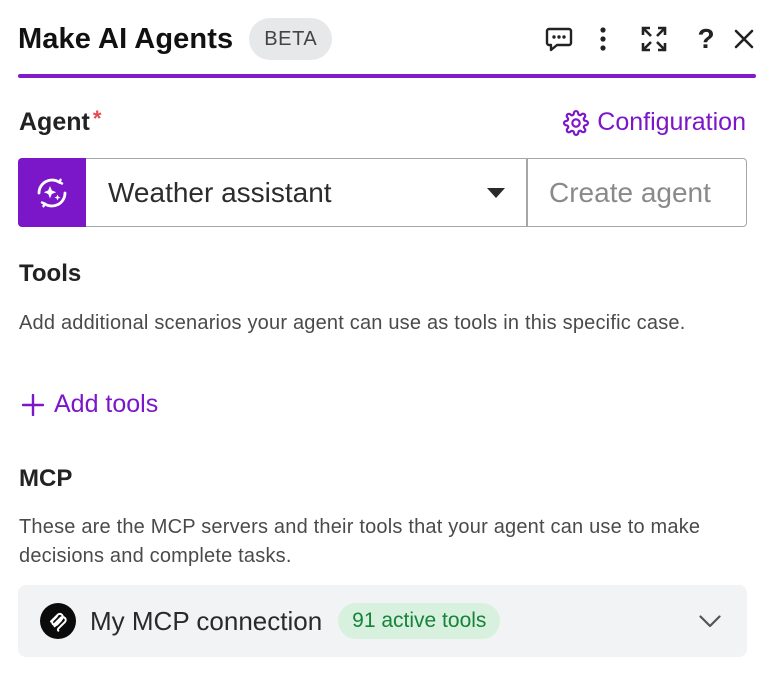 This screenshot has height=674, width=774. Describe the element at coordinates (603, 39) in the screenshot. I see `more-vertical-icon` at that location.